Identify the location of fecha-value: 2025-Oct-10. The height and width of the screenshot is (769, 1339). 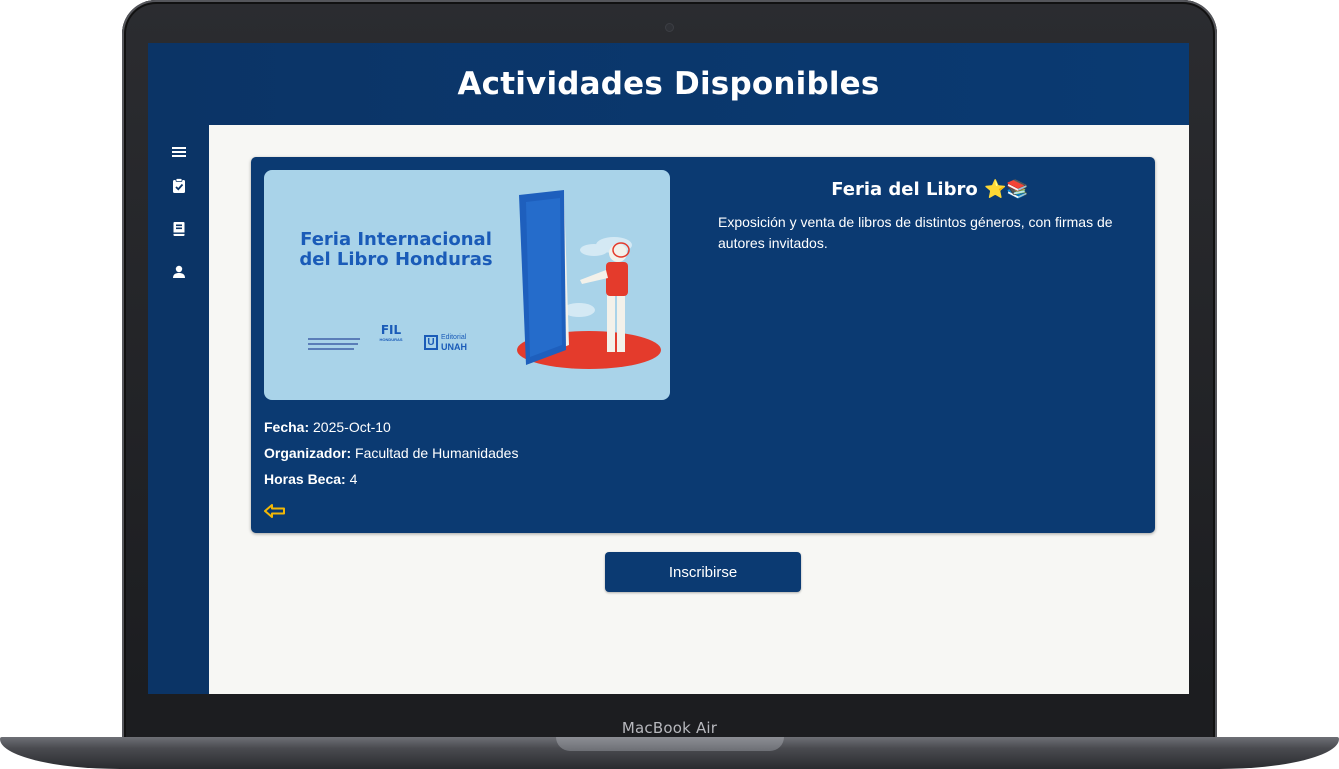
(352, 427).